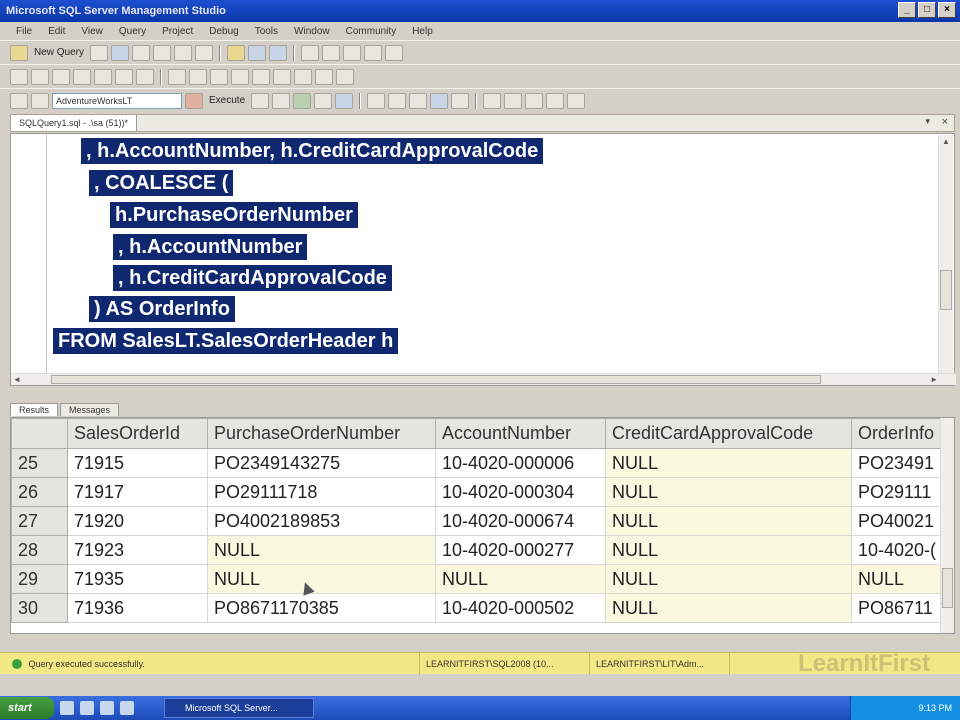  Describe the element at coordinates (227, 100) in the screenshot. I see `execute-button: Execute` at that location.